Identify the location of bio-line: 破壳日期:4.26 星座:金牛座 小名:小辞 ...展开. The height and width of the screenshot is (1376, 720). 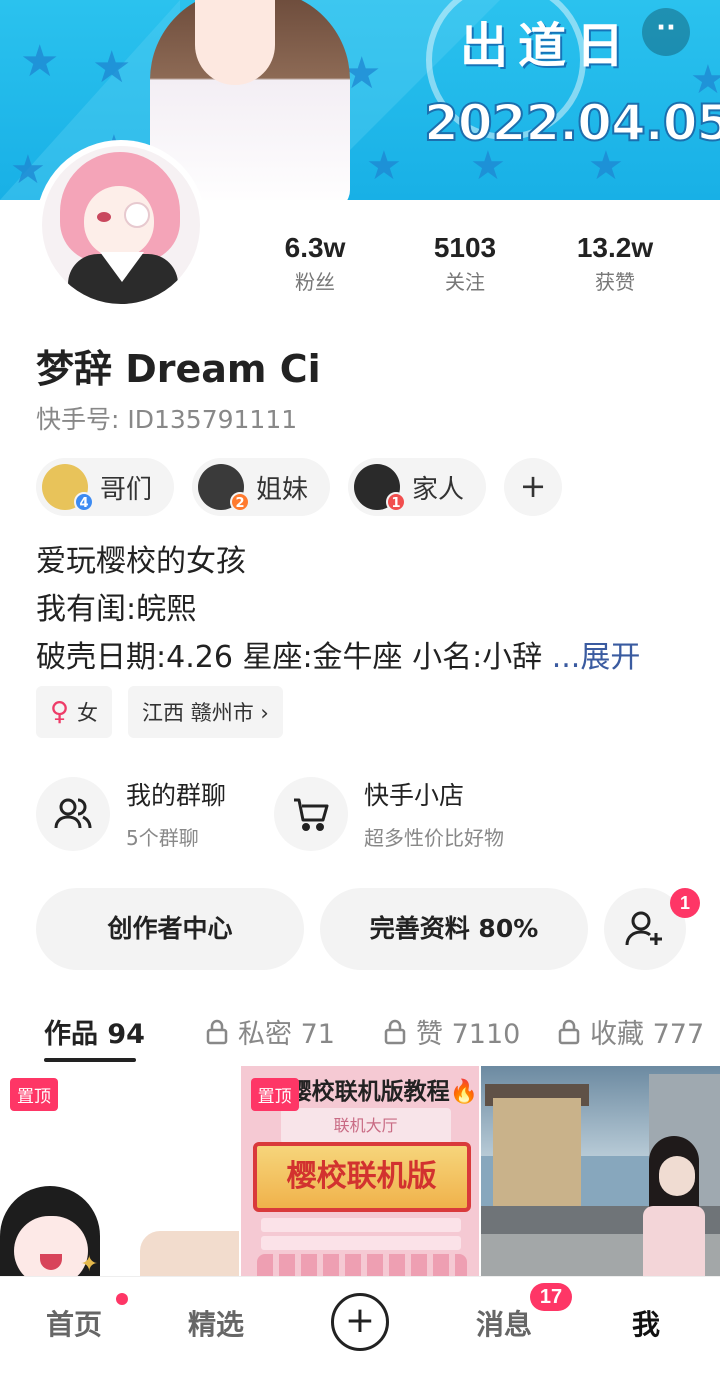
(338, 658).